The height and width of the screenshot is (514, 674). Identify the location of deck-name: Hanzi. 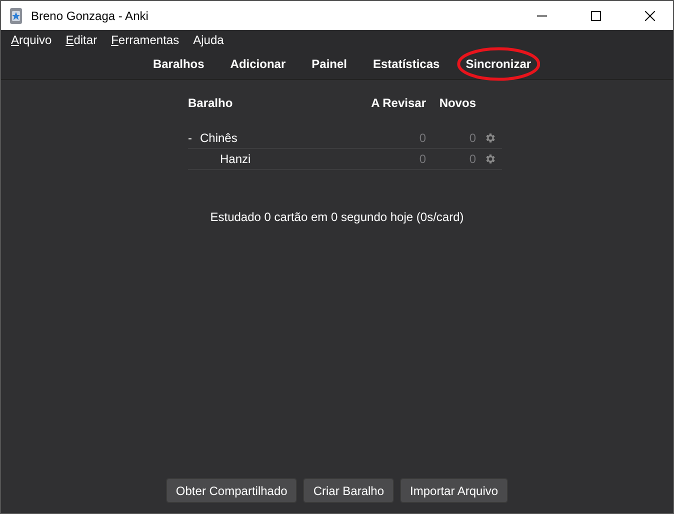
(235, 159).